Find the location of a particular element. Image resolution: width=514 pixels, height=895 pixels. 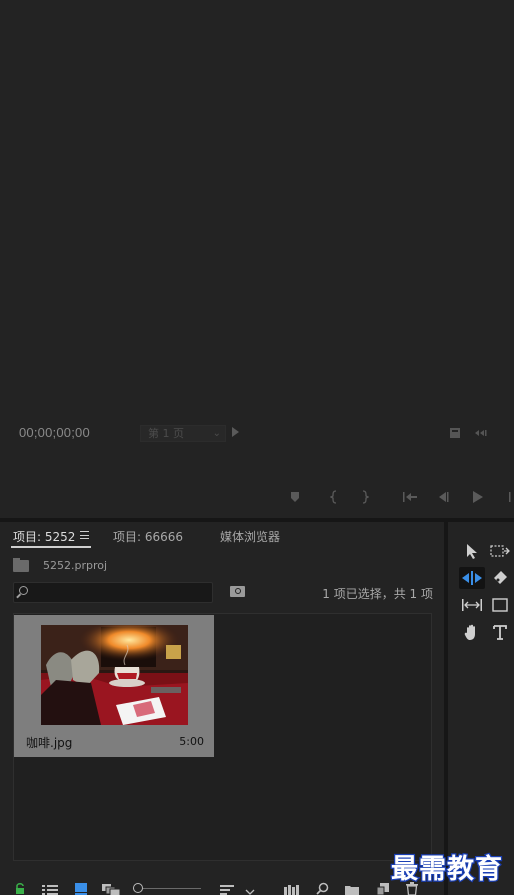

clip-name: 咖啡.jpg is located at coordinates (49, 743).